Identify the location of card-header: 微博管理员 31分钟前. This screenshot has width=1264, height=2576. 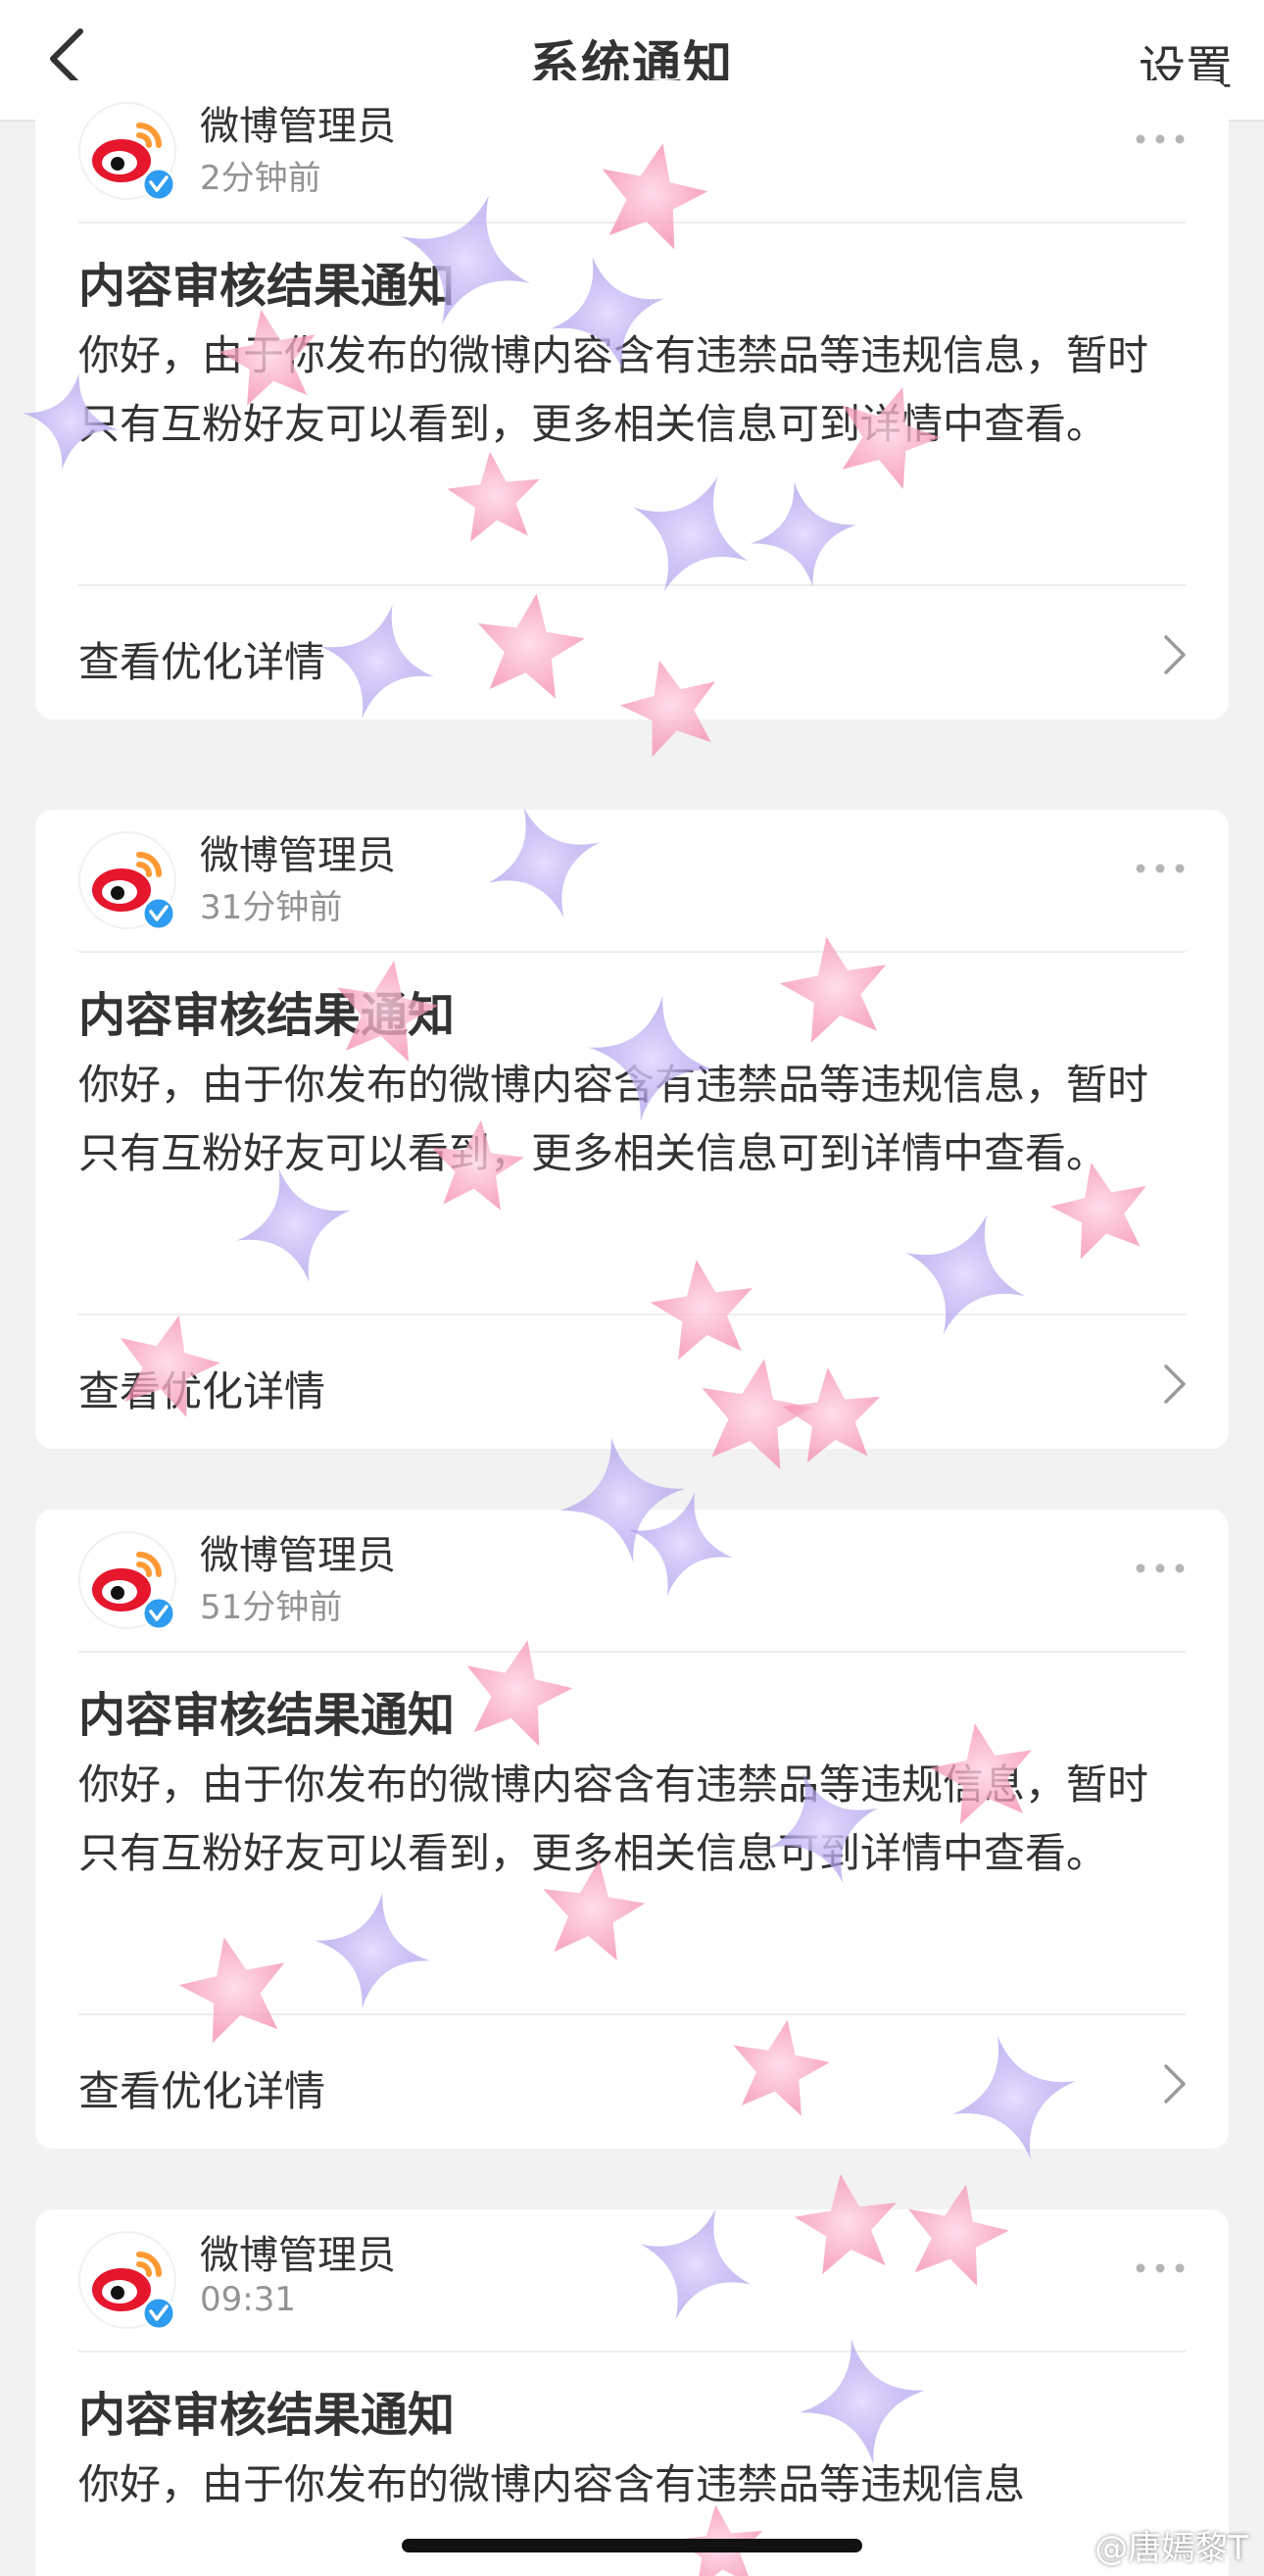
(632, 880).